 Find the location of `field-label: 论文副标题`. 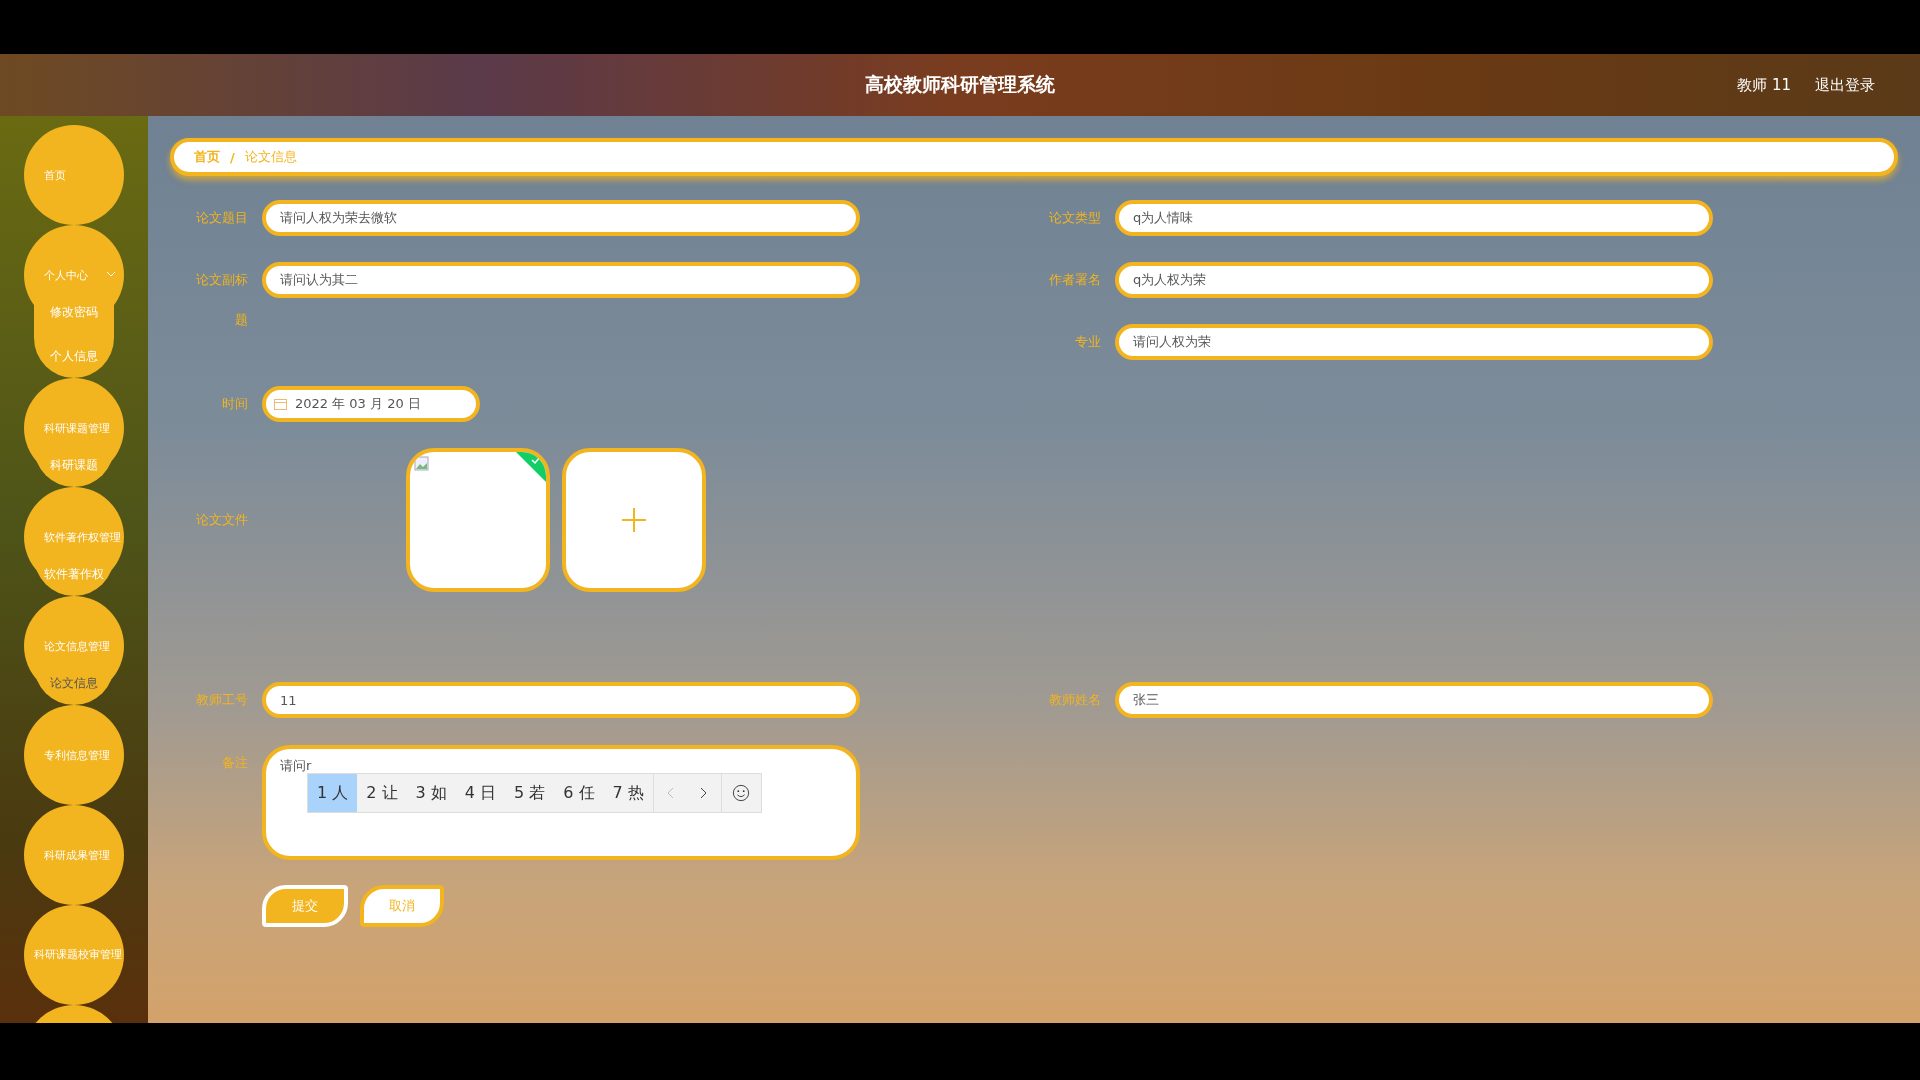

field-label: 论文副标题 is located at coordinates (221, 300).